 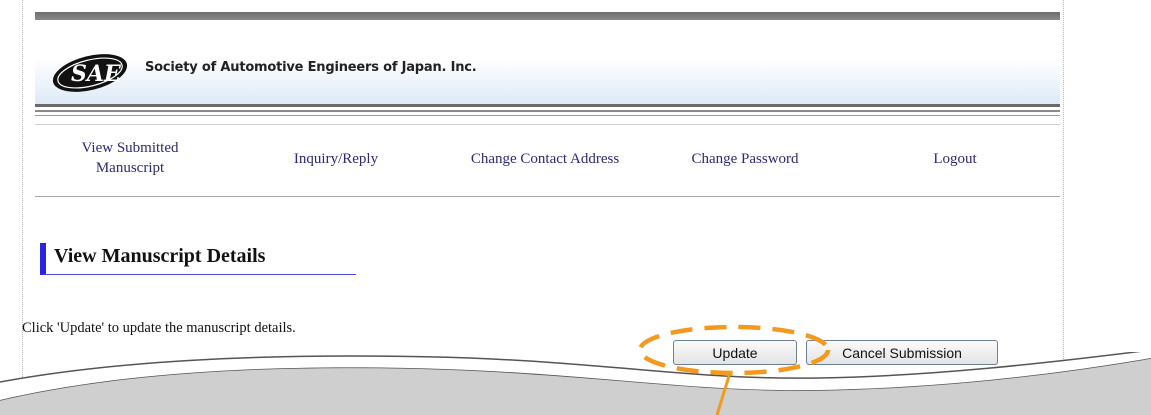 What do you see at coordinates (547, 115) in the screenshot?
I see `header-divider` at bounding box center [547, 115].